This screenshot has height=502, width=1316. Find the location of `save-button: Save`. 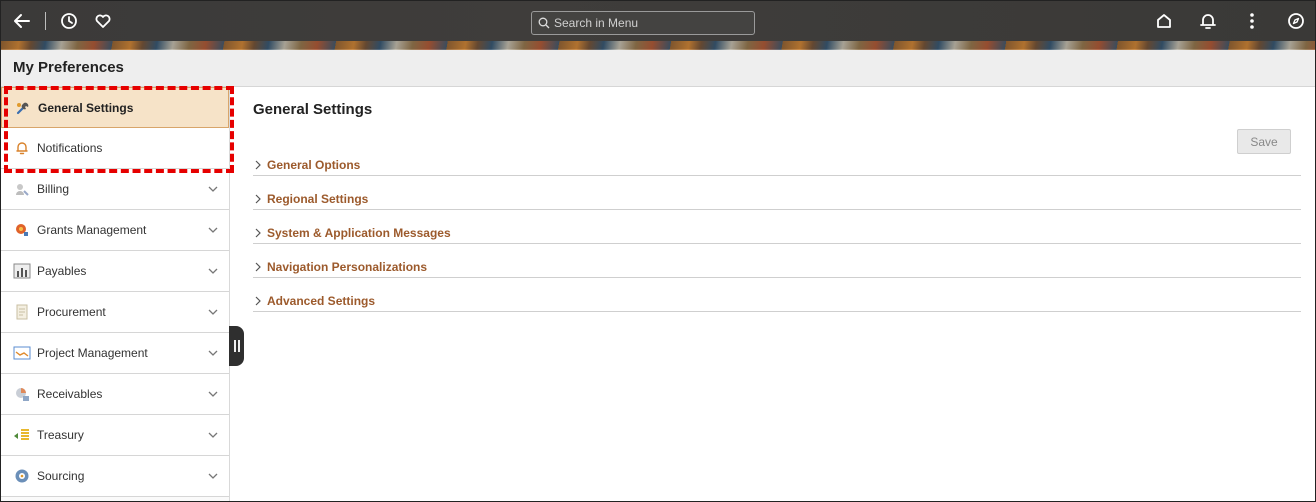

save-button: Save is located at coordinates (1264, 141).